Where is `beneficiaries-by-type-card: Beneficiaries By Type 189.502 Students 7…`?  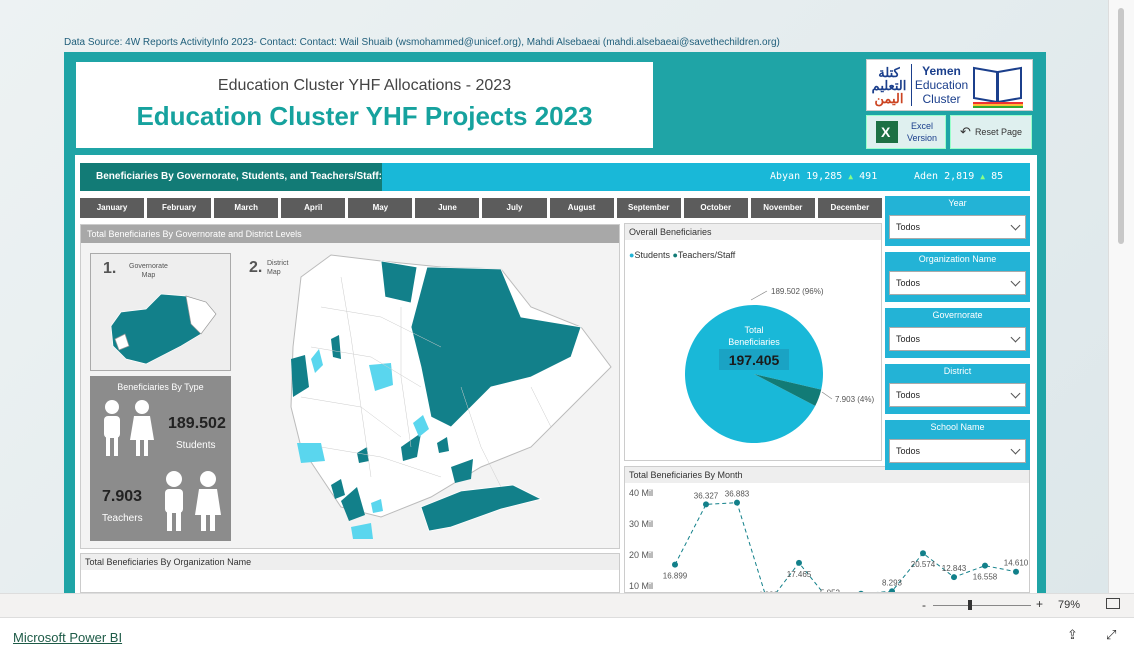
beneficiaries-by-type-card: Beneficiaries By Type 189.502 Students 7… is located at coordinates (160, 458).